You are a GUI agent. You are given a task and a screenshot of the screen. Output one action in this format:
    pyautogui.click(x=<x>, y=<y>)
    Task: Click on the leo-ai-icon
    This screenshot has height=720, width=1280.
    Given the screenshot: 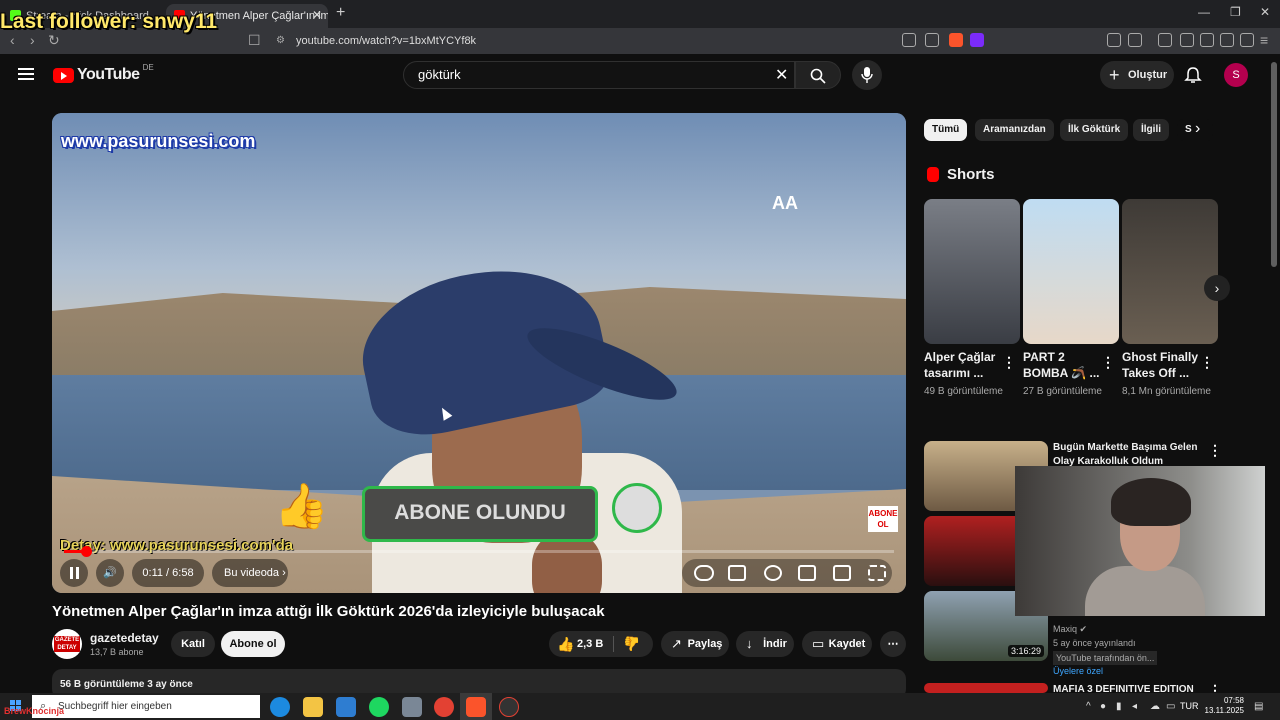 What is the action you would take?
    pyautogui.click(x=1227, y=40)
    